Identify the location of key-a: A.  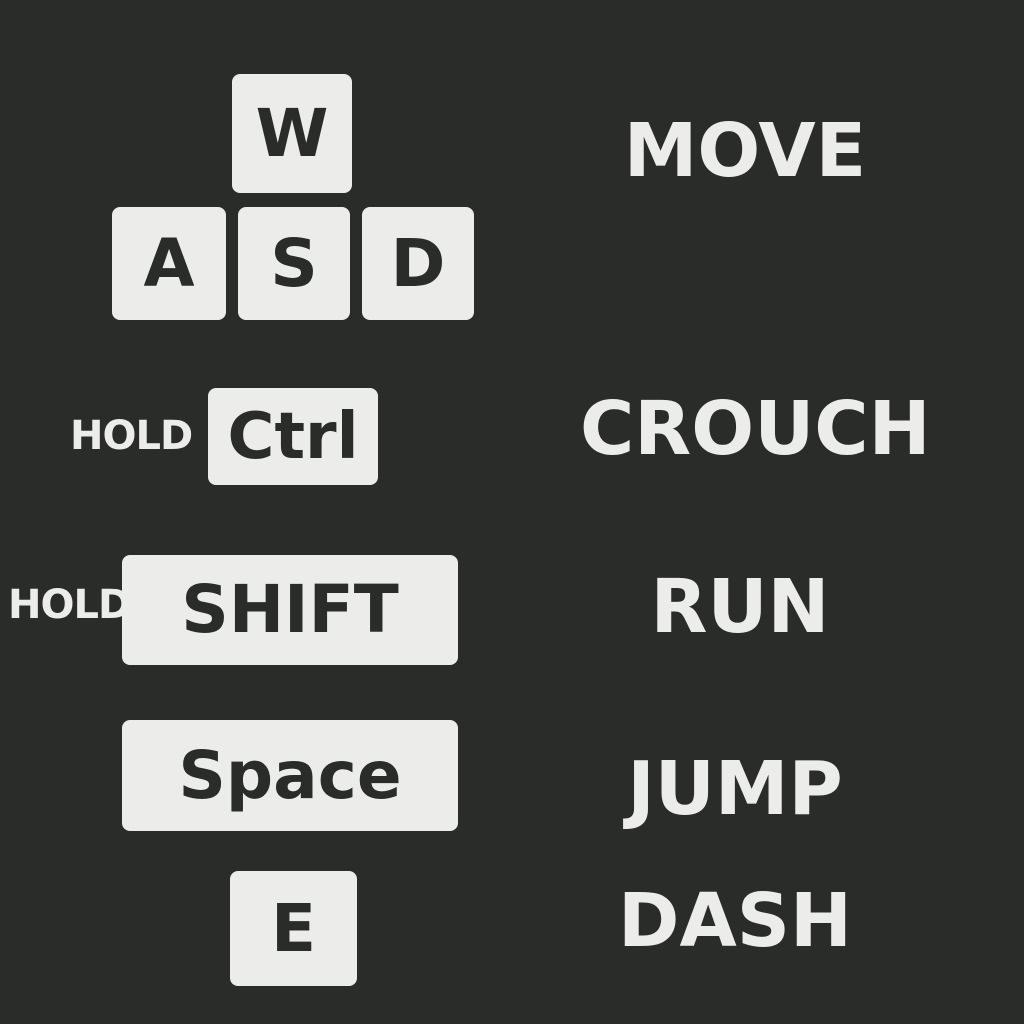
(169, 263).